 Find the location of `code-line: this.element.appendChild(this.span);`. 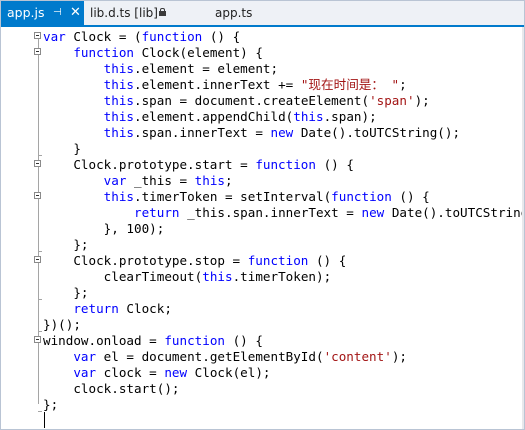

code-line: this.element.appendChild(this.span); is located at coordinates (210, 117).